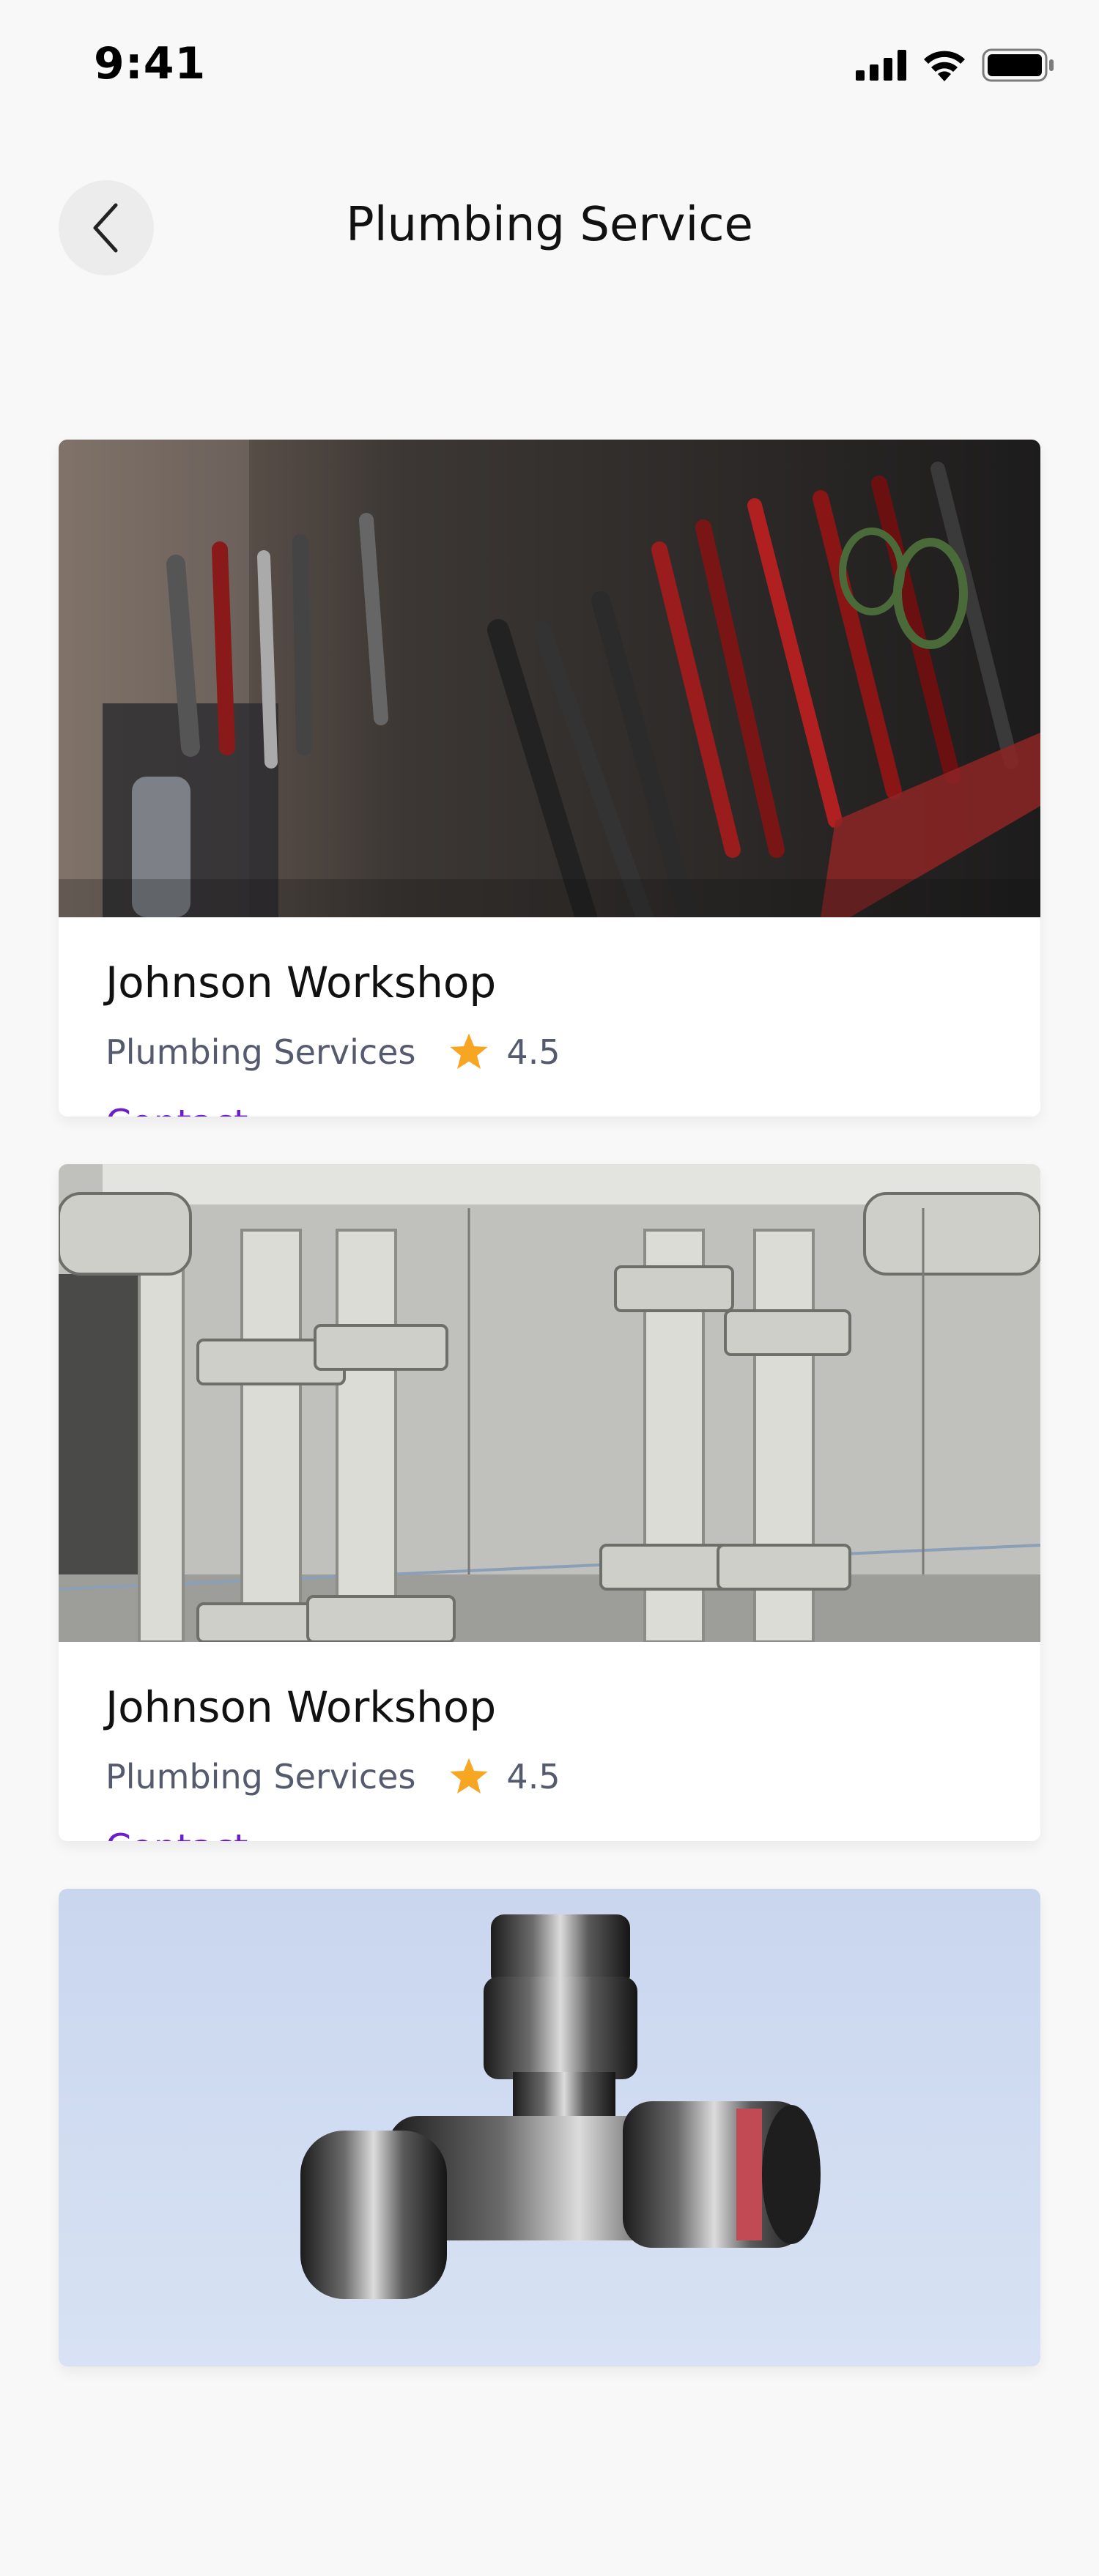  Describe the element at coordinates (881, 65) in the screenshot. I see `signal-icon` at that location.